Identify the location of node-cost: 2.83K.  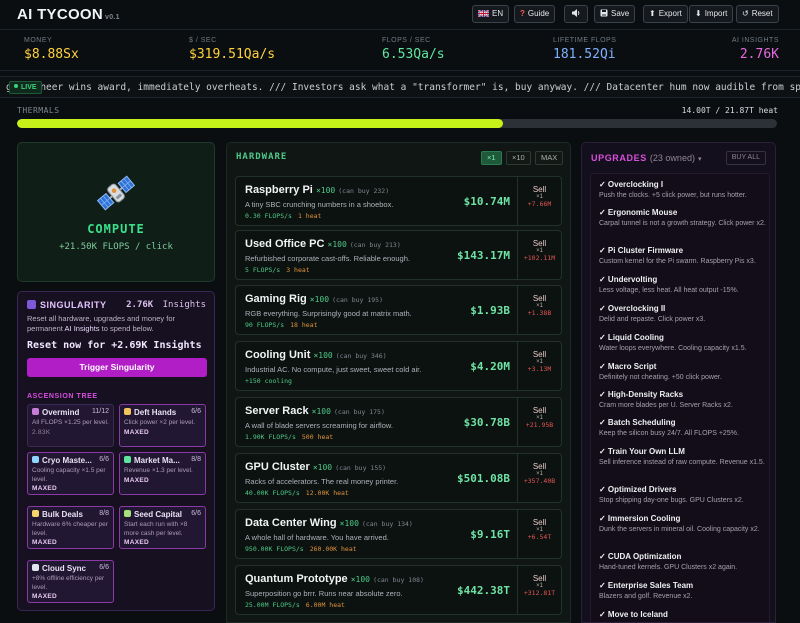
(41, 432).